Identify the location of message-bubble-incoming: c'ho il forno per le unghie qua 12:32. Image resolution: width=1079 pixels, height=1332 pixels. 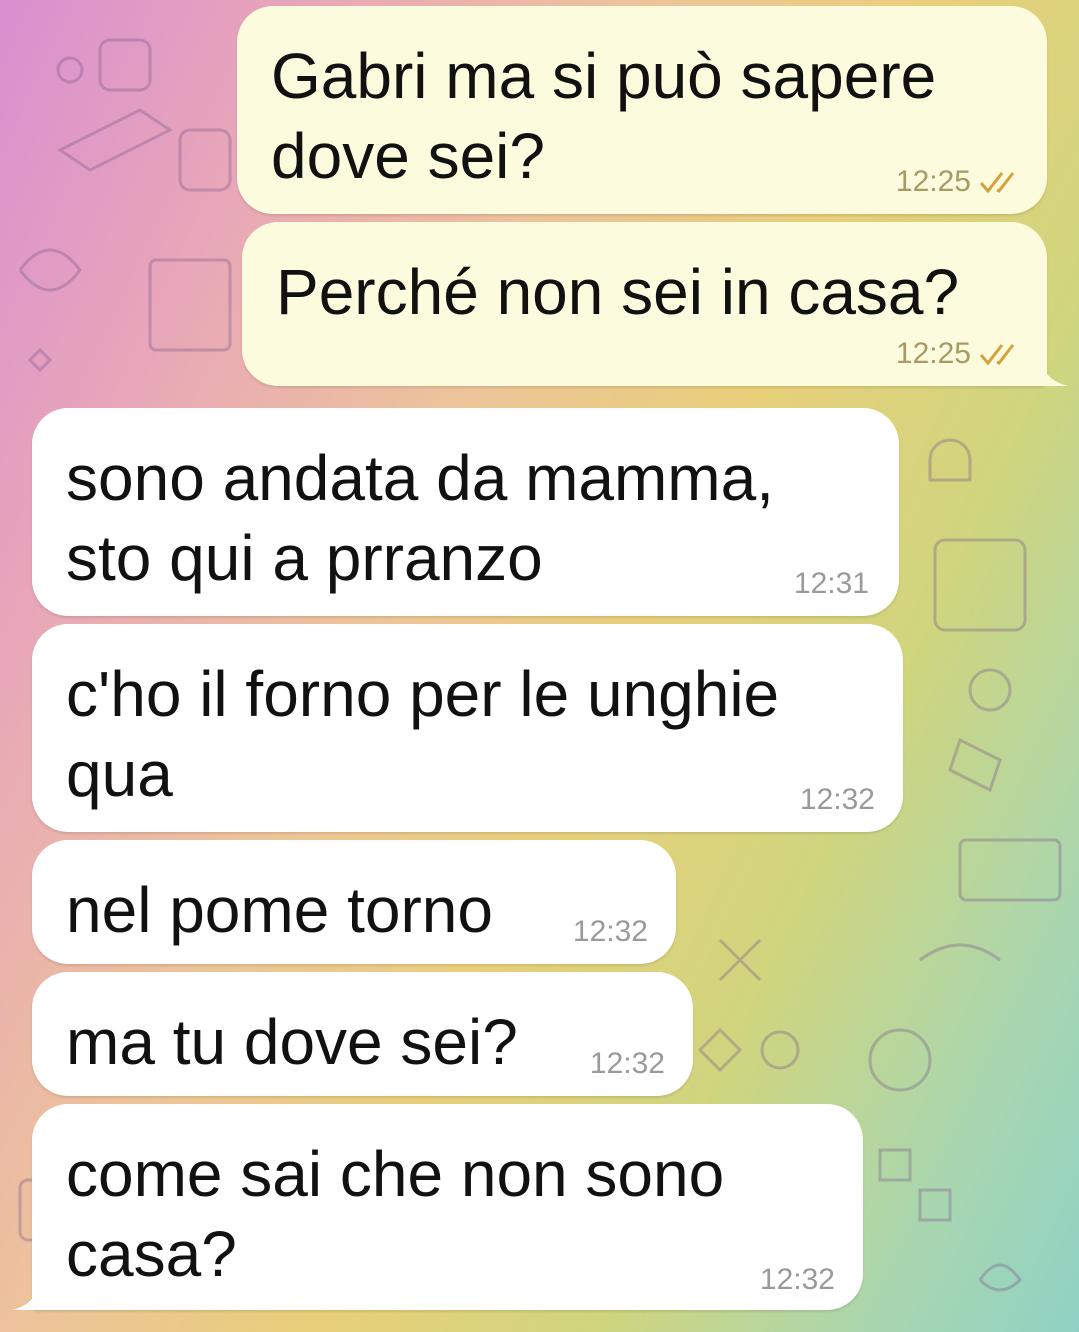
(467, 728).